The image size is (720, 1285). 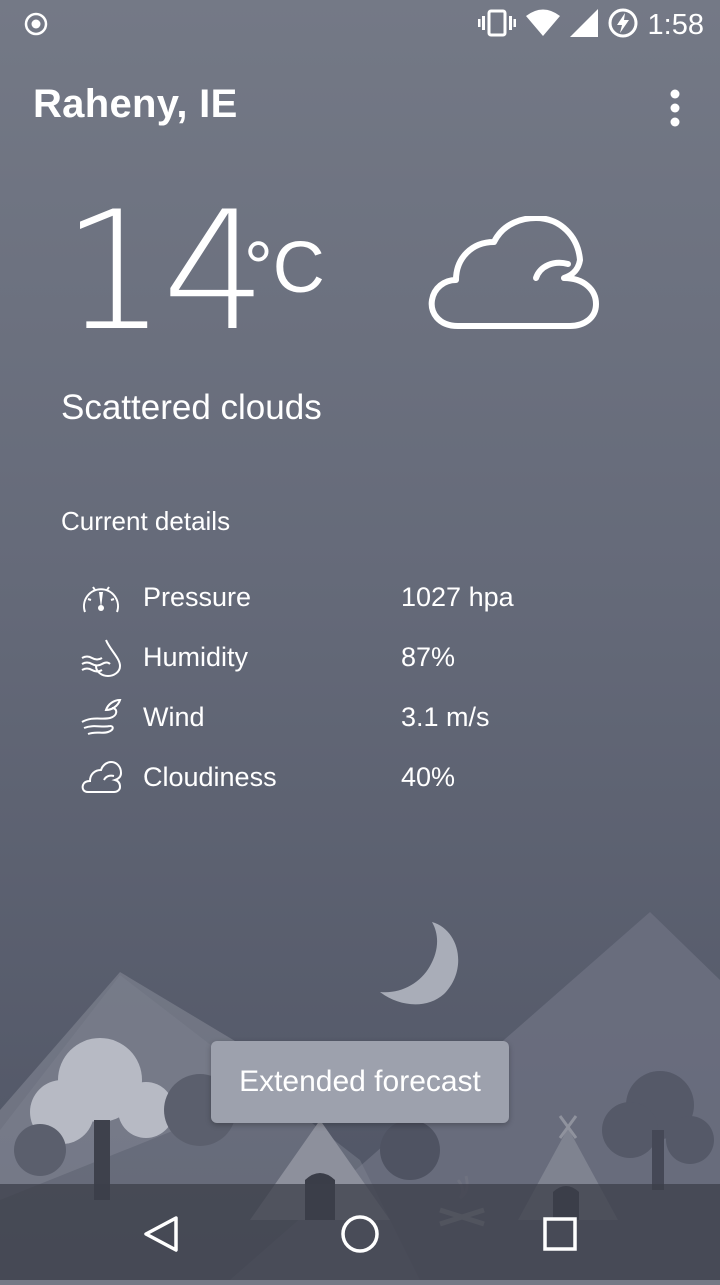 What do you see at coordinates (428, 777) in the screenshot?
I see `detail-value: 40%` at bounding box center [428, 777].